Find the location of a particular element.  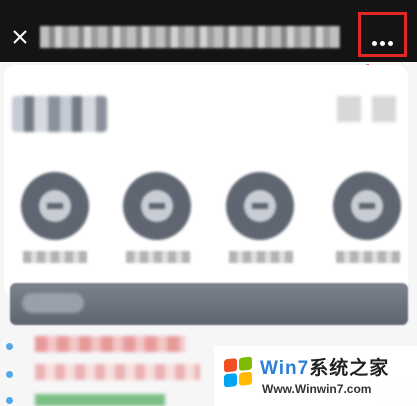

close-icon is located at coordinates (20, 37).